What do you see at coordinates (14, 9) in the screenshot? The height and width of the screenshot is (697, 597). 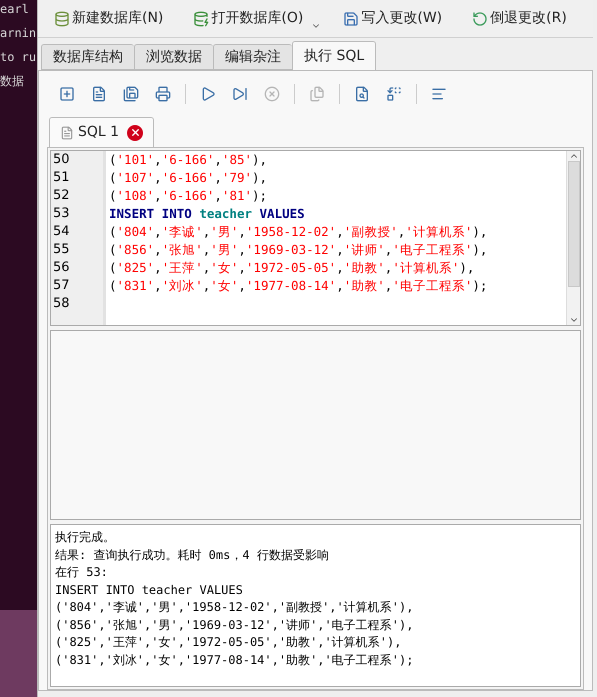 I see `terminal-text: earl` at bounding box center [14, 9].